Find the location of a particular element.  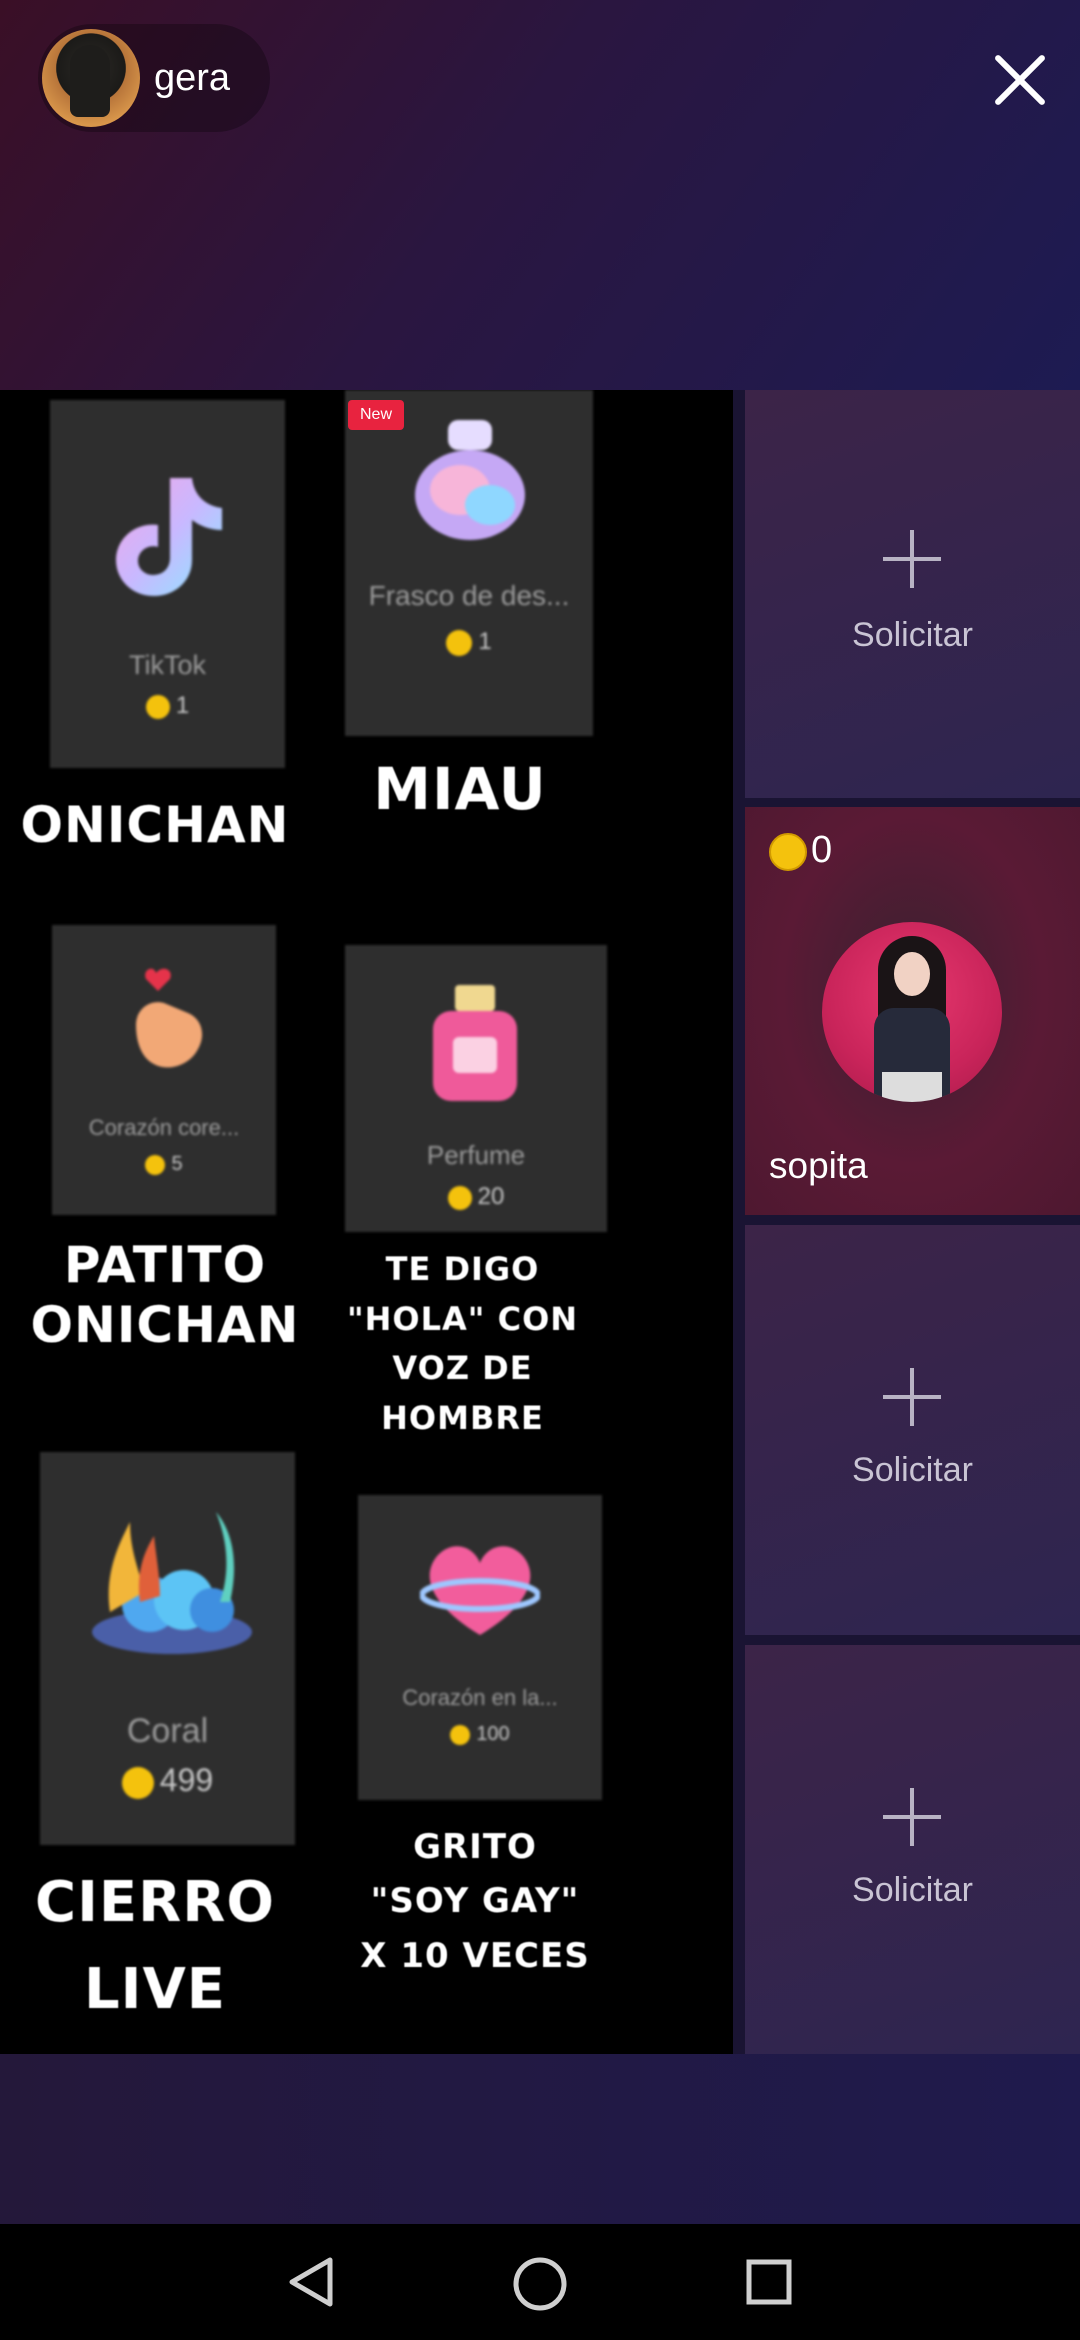

menu-caption: GRITO "SOY GAY" X 10 VECES is located at coordinates (475, 1901).